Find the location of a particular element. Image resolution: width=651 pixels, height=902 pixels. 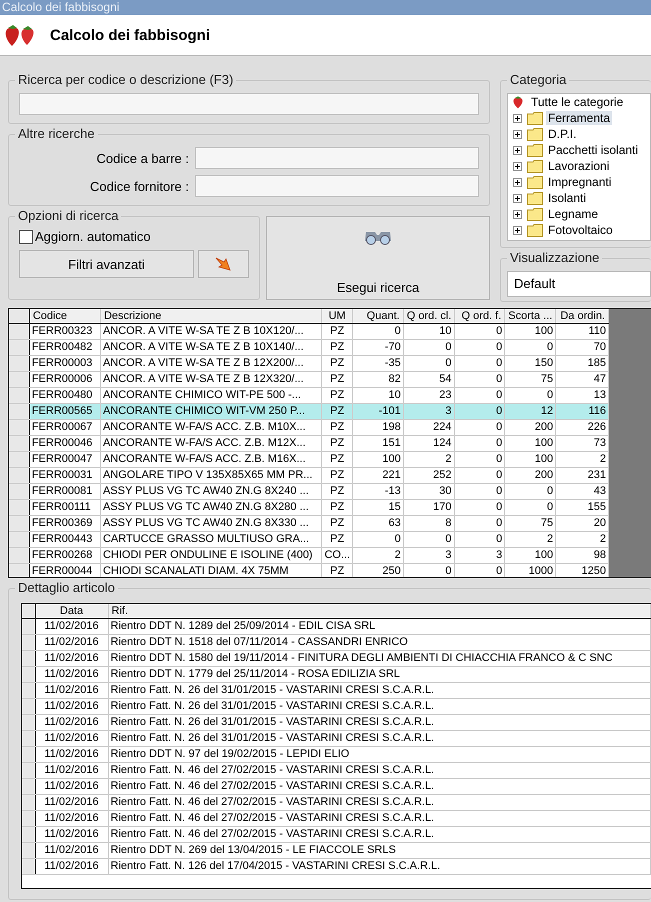

field-label: Codice a barre : is located at coordinates (142, 158).